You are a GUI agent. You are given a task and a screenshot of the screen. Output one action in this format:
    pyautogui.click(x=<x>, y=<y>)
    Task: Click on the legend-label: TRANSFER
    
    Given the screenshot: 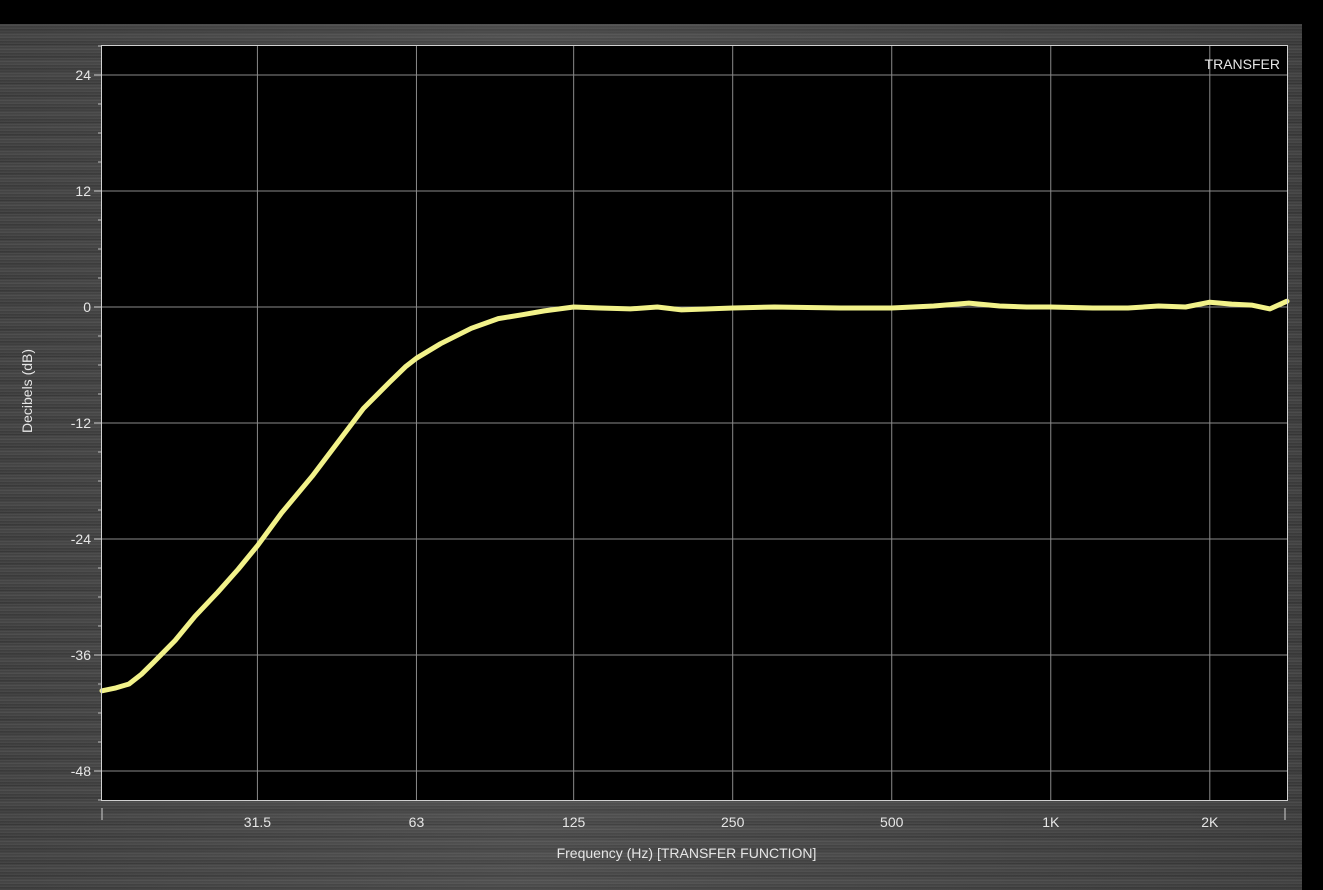 What is the action you would take?
    pyautogui.click(x=1242, y=64)
    